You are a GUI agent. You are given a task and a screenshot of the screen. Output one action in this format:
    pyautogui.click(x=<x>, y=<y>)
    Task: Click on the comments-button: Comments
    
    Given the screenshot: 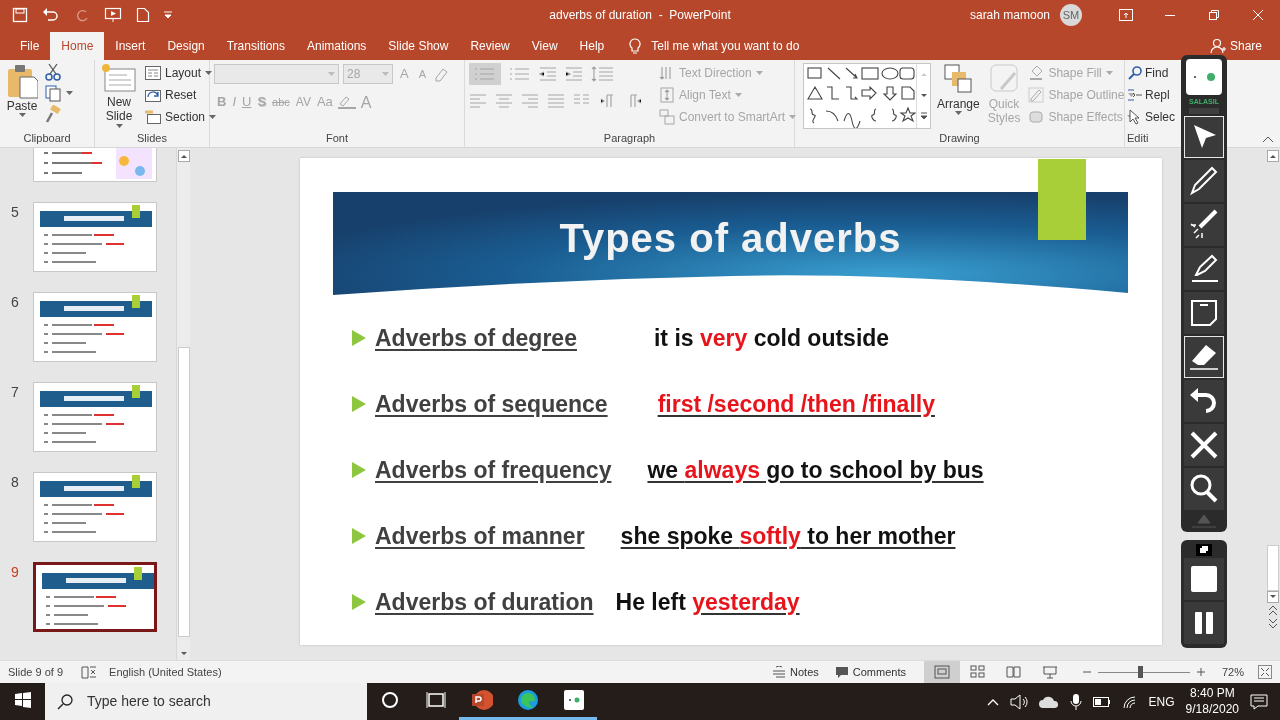 What is the action you would take?
    pyautogui.click(x=870, y=672)
    